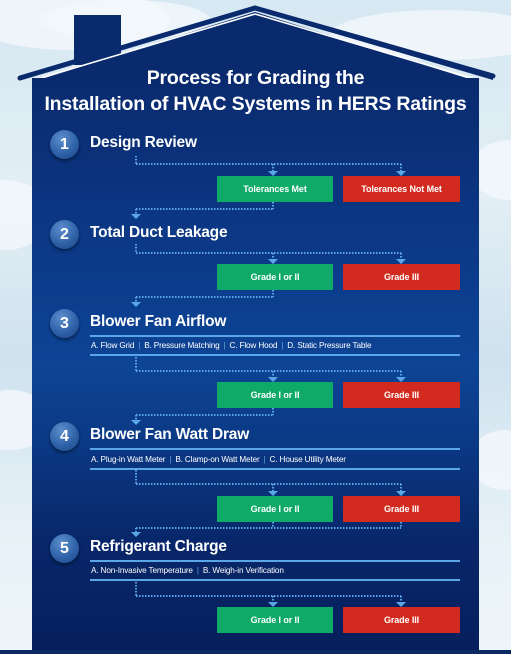  I want to click on step-title: Refrigerant Charge, so click(158, 546).